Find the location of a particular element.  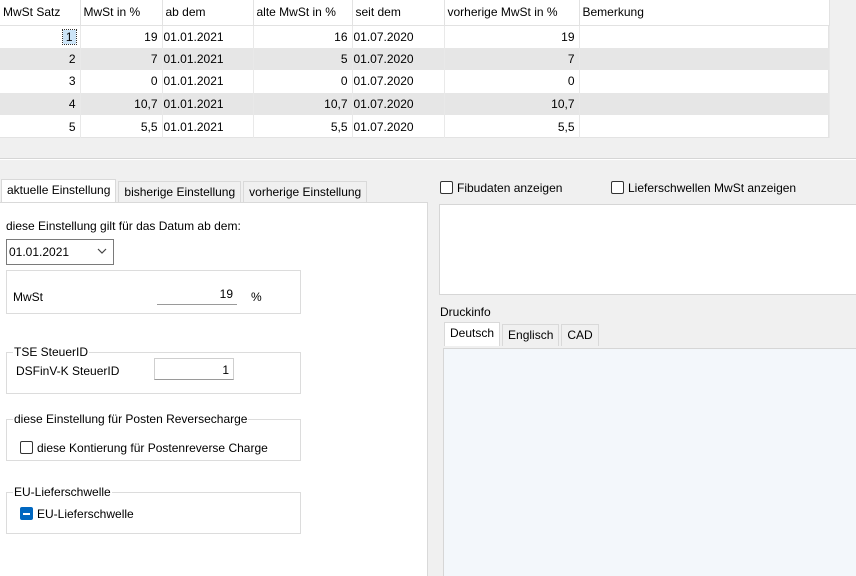

cell-vorherige-mwst: 19 is located at coordinates (512, 36).